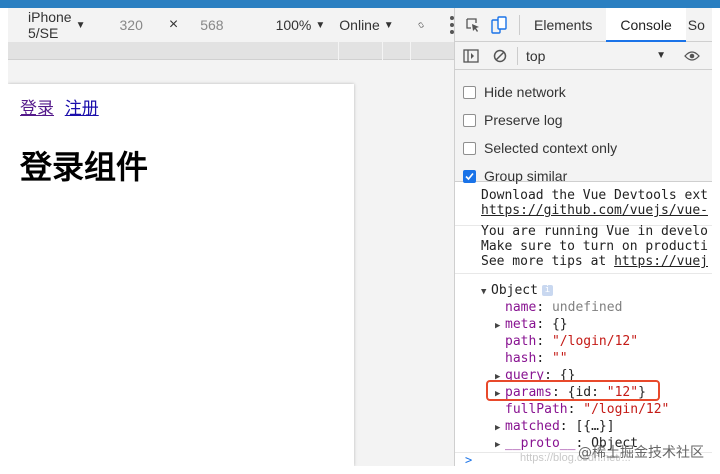 The width and height of the screenshot is (720, 474). I want to click on network-label: Online, so click(359, 25).